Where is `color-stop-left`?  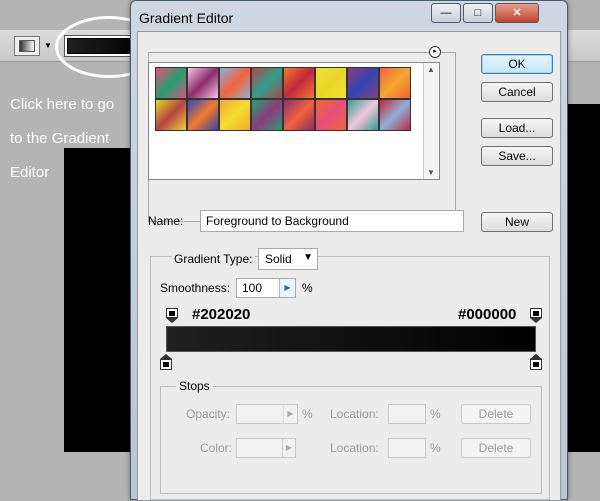 color-stop-left is located at coordinates (166, 362).